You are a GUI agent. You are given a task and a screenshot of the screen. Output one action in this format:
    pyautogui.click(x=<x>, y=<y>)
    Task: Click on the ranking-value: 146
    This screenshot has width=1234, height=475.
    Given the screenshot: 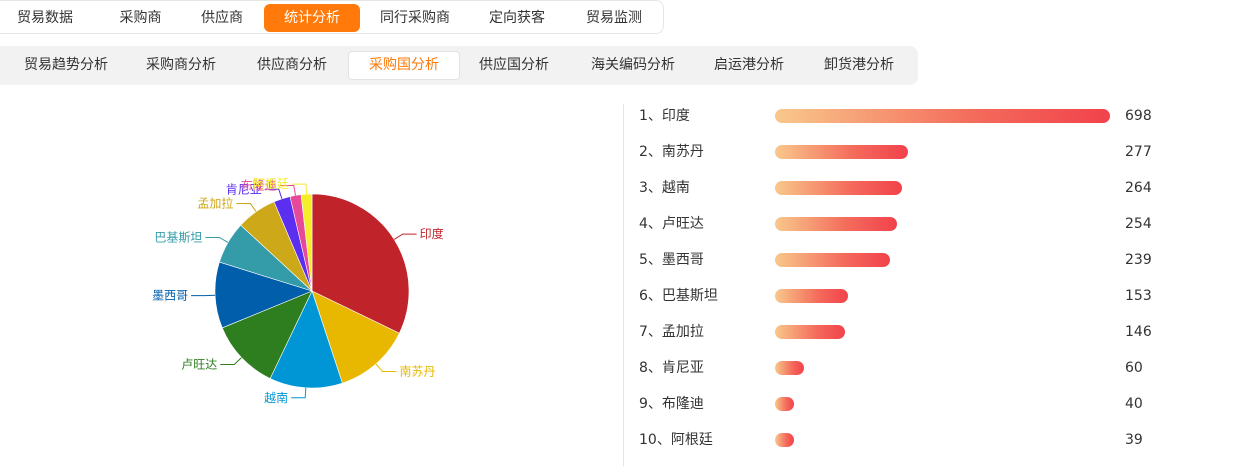 What is the action you would take?
    pyautogui.click(x=1138, y=332)
    